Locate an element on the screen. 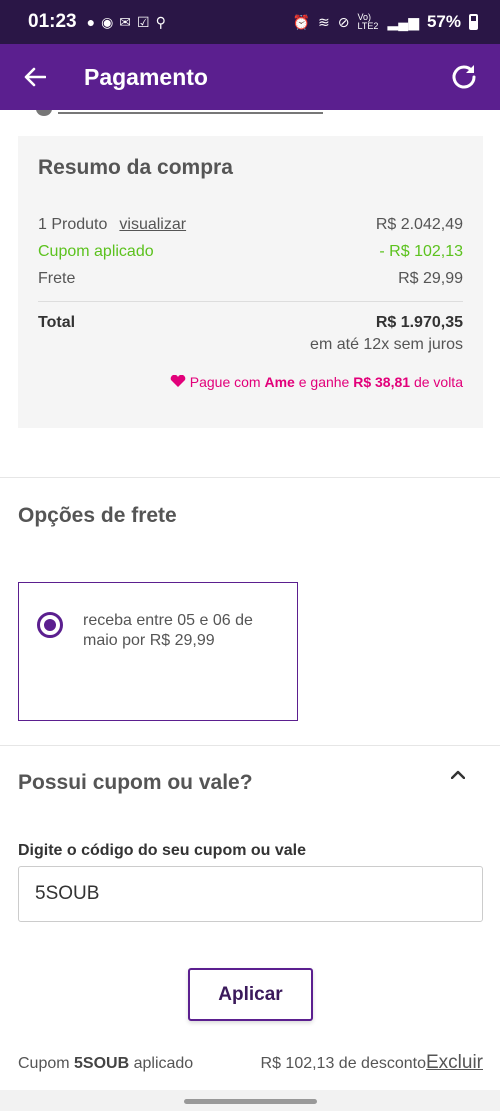 This screenshot has width=500, height=1111. collapse-button is located at coordinates (458, 774).